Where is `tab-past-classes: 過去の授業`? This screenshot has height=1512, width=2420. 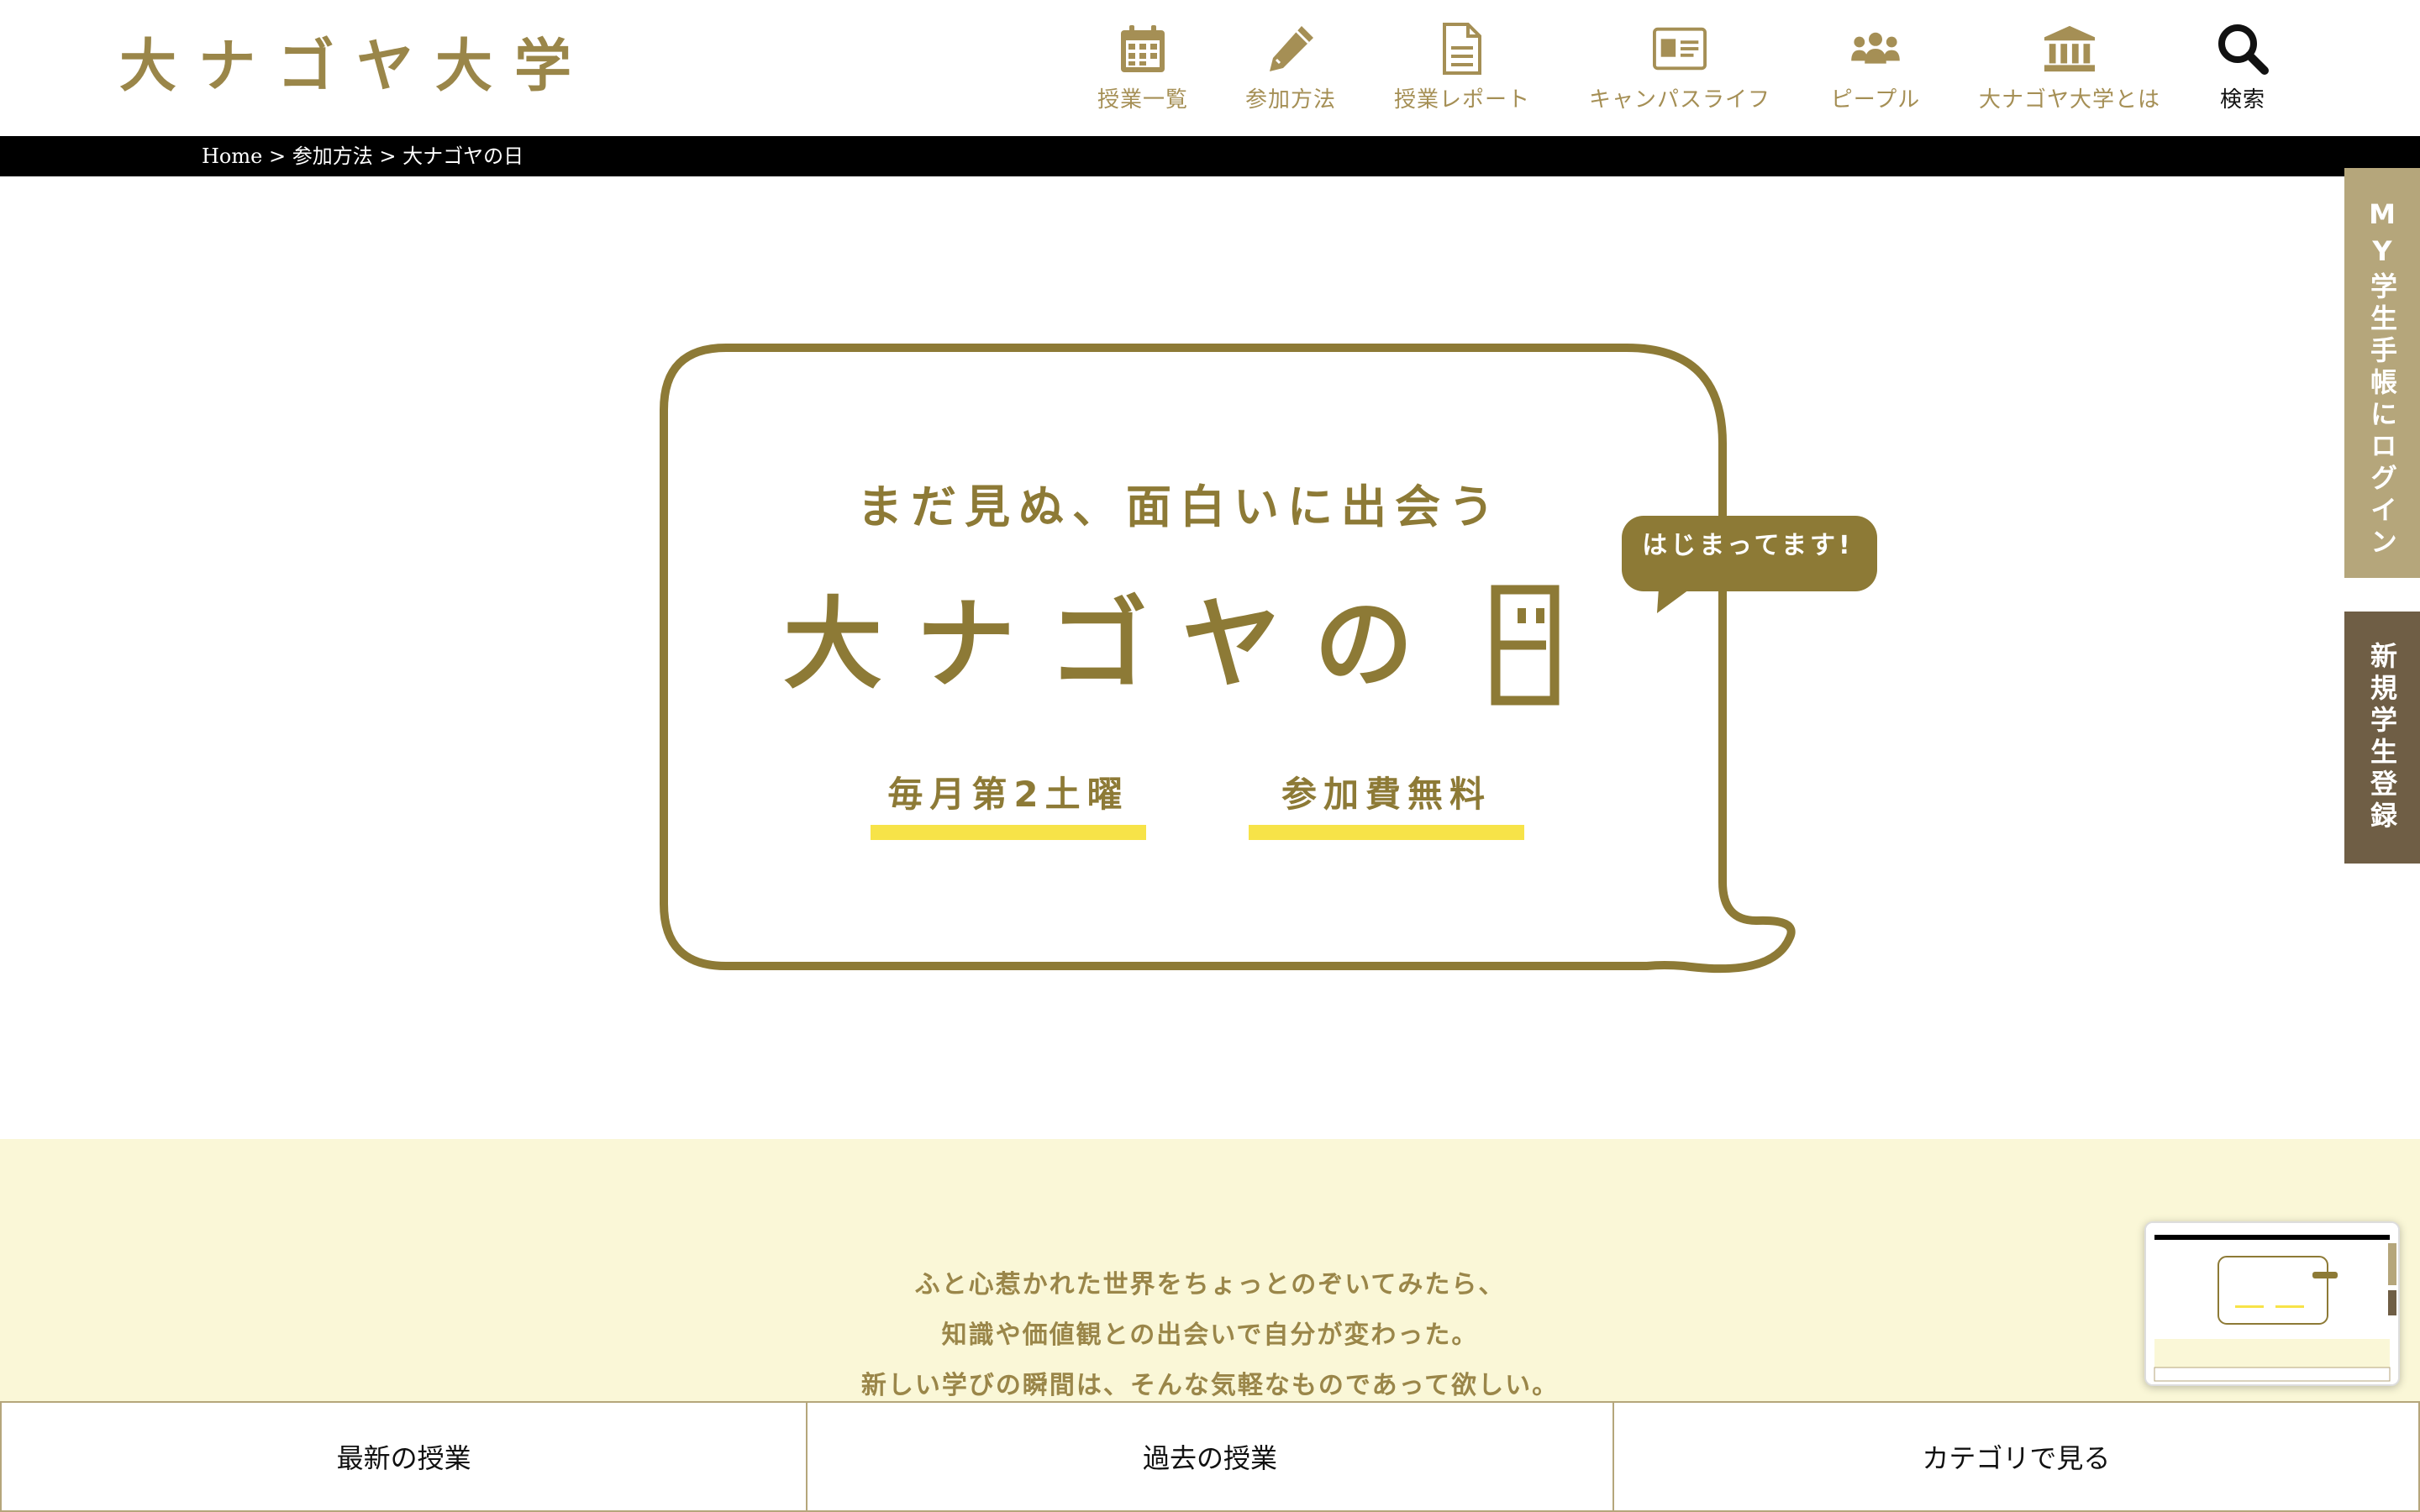
tab-past-classes: 過去の授業 is located at coordinates (1209, 1456).